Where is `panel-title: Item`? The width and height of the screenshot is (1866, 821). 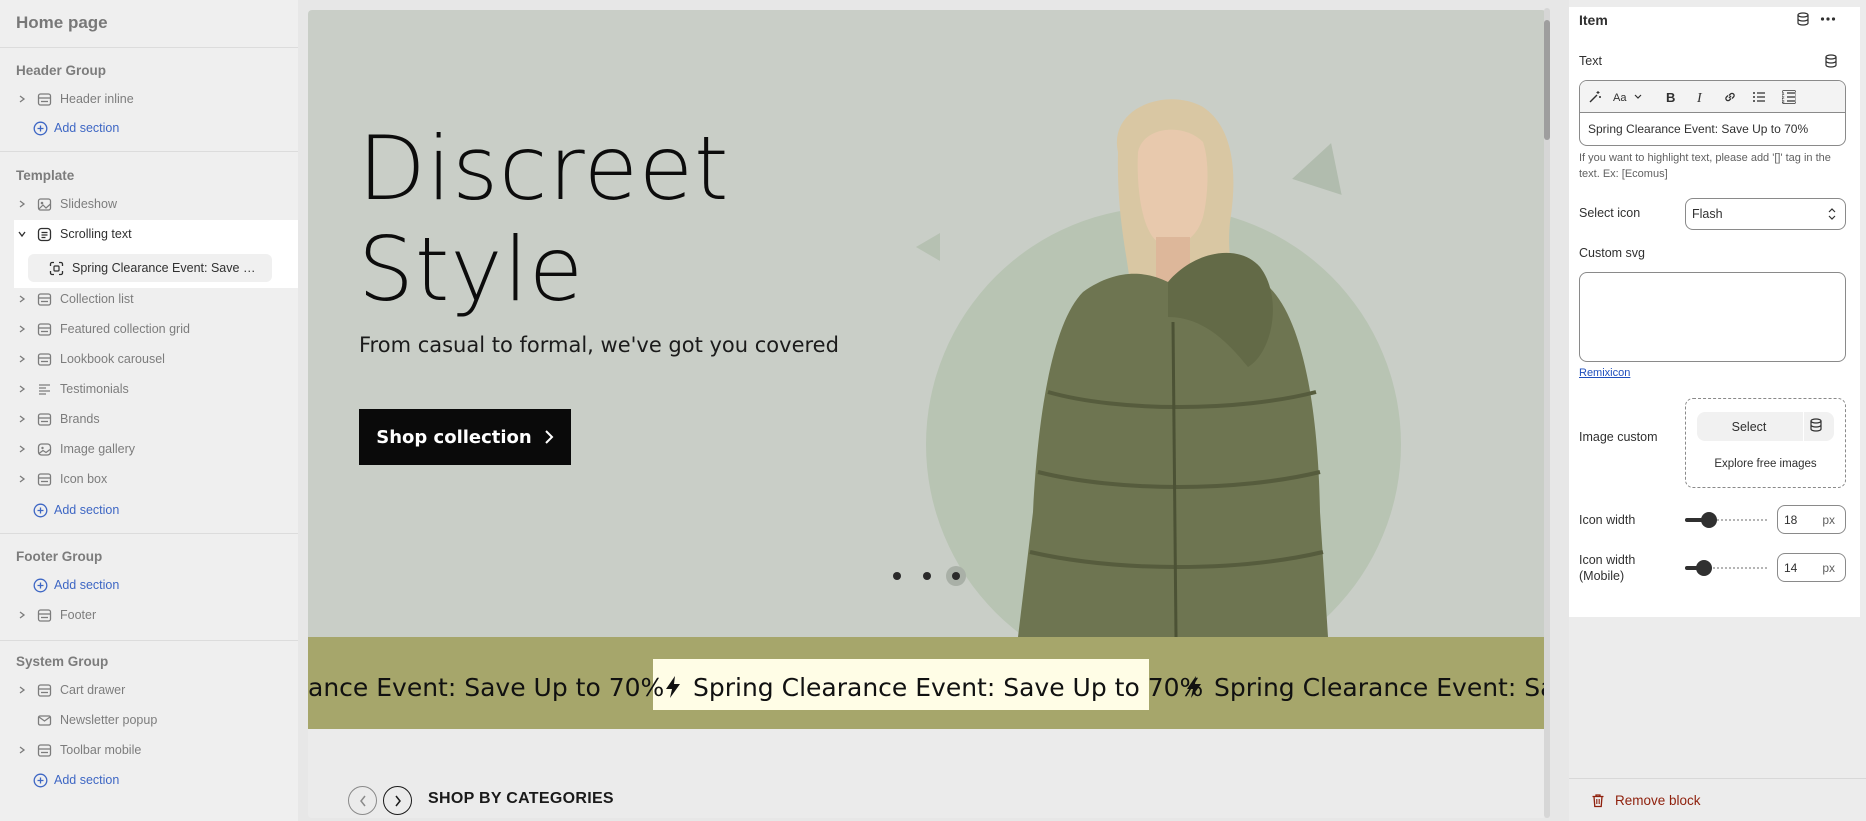
panel-title: Item is located at coordinates (1593, 20).